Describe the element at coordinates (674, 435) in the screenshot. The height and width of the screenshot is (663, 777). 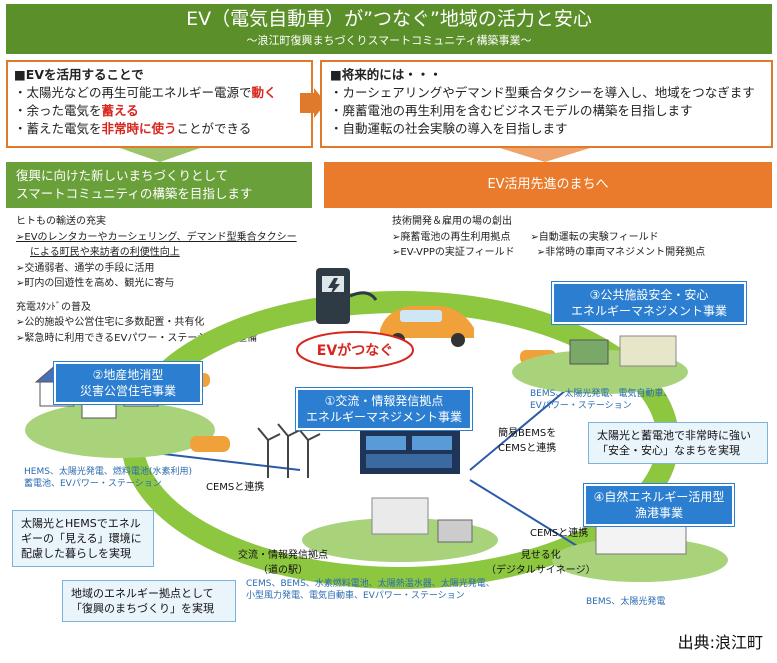
I see `caption-public-line1: 太陽光と蓄電池で非常時に強い` at that location.